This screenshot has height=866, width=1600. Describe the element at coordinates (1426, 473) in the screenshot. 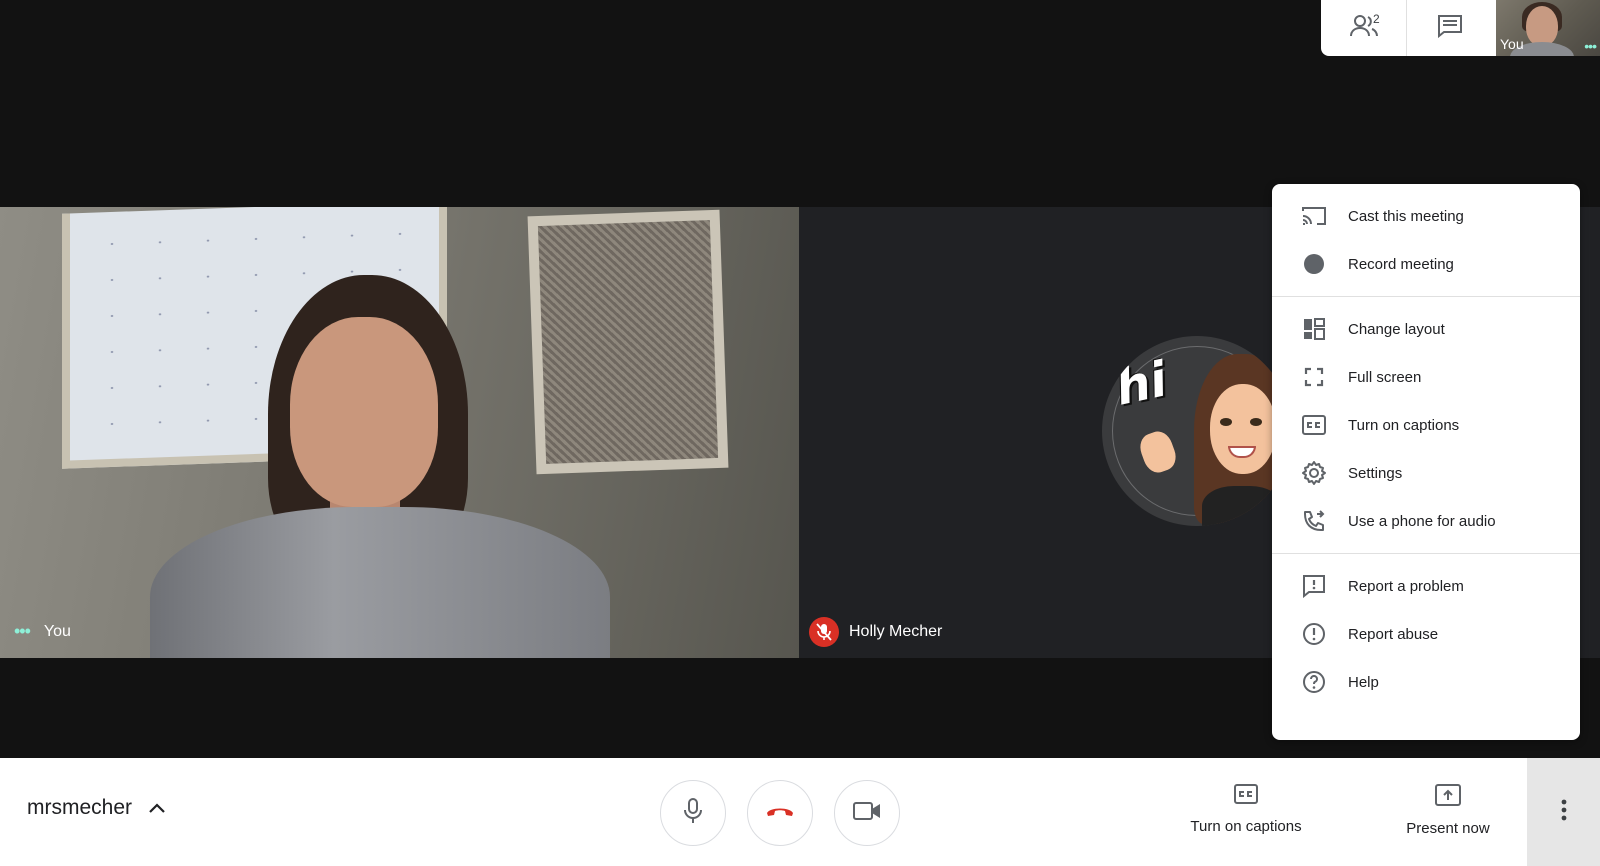

I see `menu-item-settings: Settings` at that location.